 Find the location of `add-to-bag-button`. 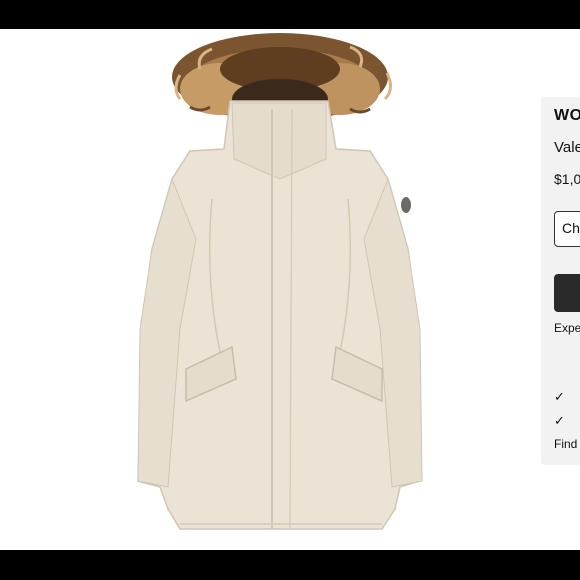

add-to-bag-button is located at coordinates (567, 293).